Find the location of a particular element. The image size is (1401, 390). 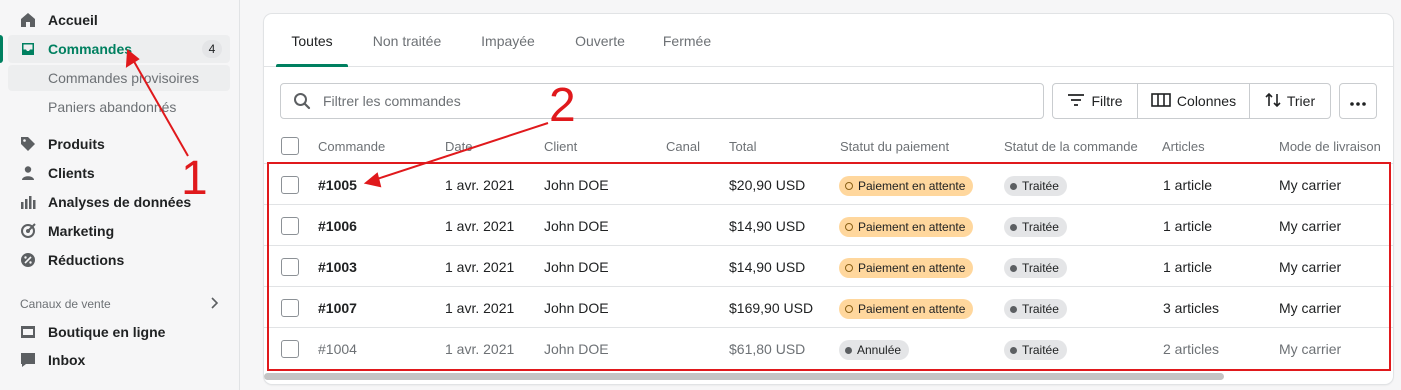

sidebar-item-label: Commandes is located at coordinates (90, 49).